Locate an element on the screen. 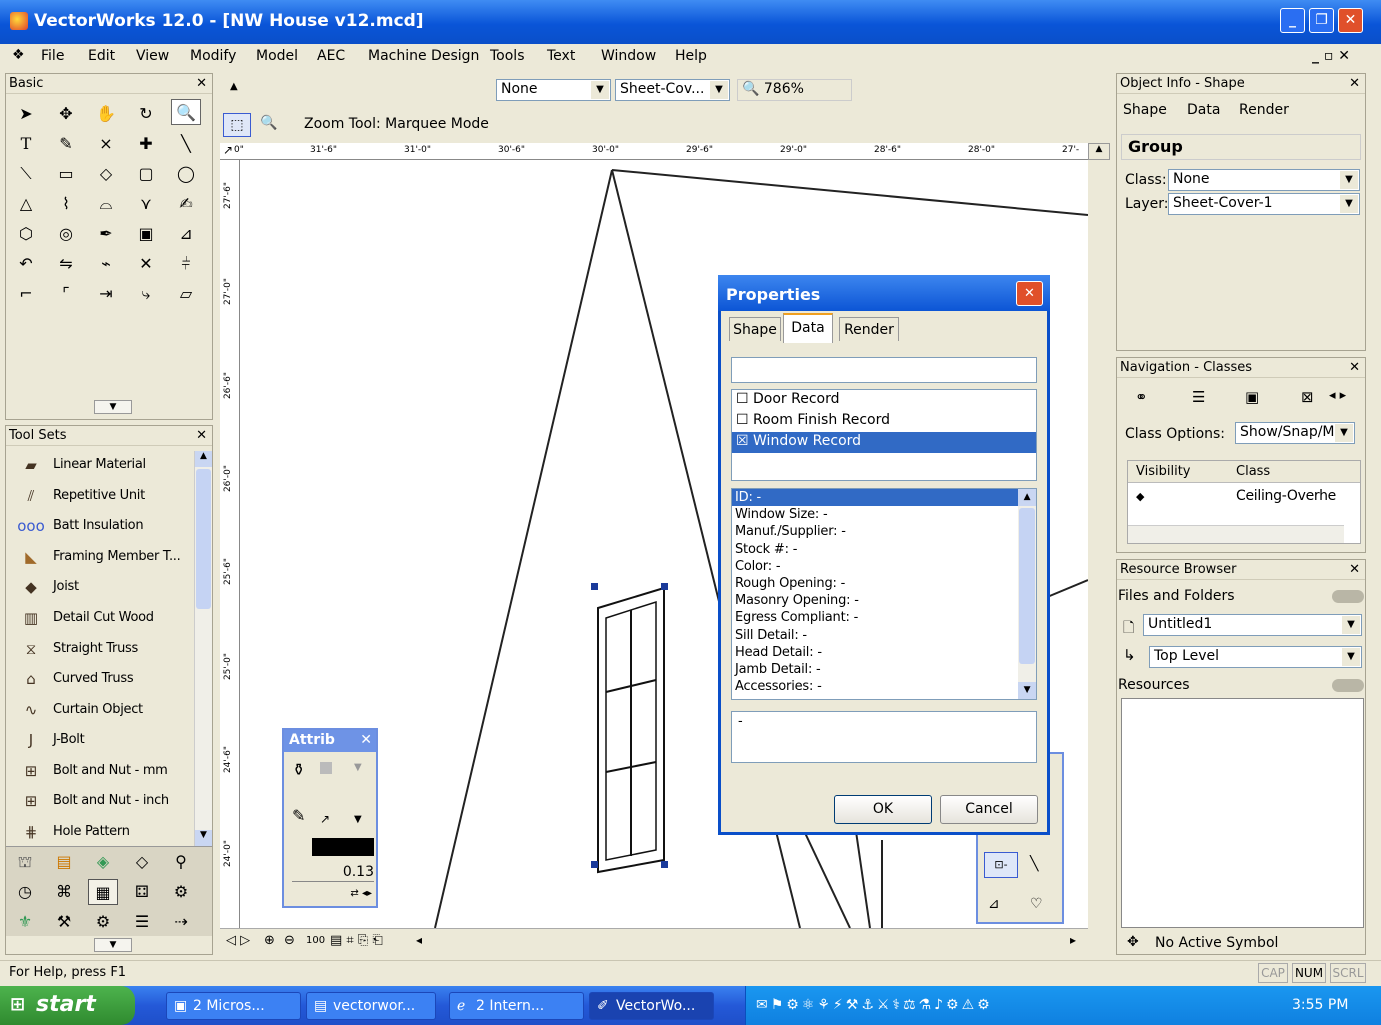 This screenshot has height=1025, width=1381. fillet-tool-icon: ⌐ is located at coordinates (26, 294).